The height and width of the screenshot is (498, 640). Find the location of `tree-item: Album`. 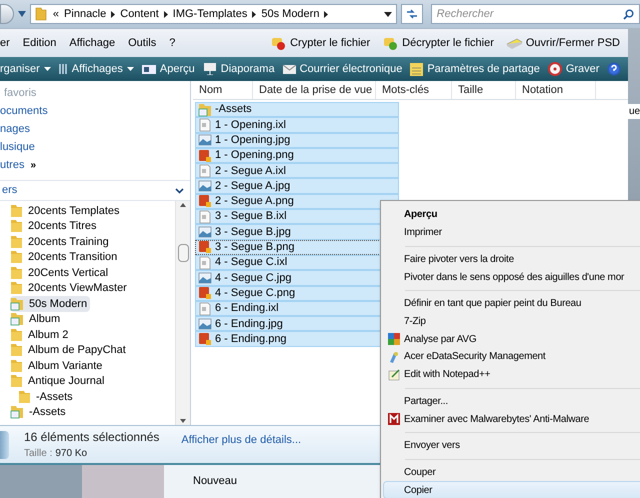

tree-item: Album is located at coordinates (37, 319).